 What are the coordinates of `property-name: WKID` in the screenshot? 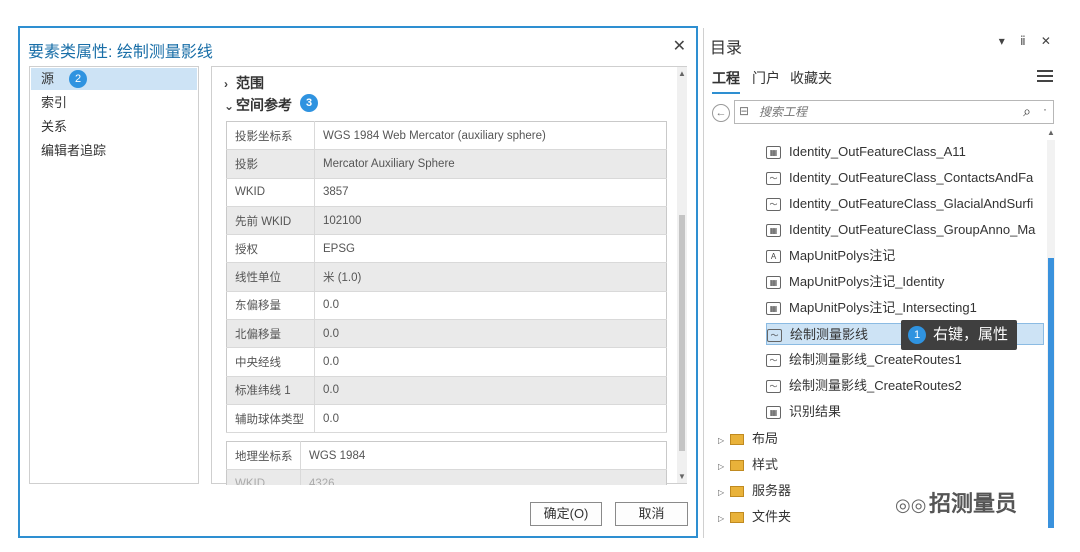 It's located at (270, 192).